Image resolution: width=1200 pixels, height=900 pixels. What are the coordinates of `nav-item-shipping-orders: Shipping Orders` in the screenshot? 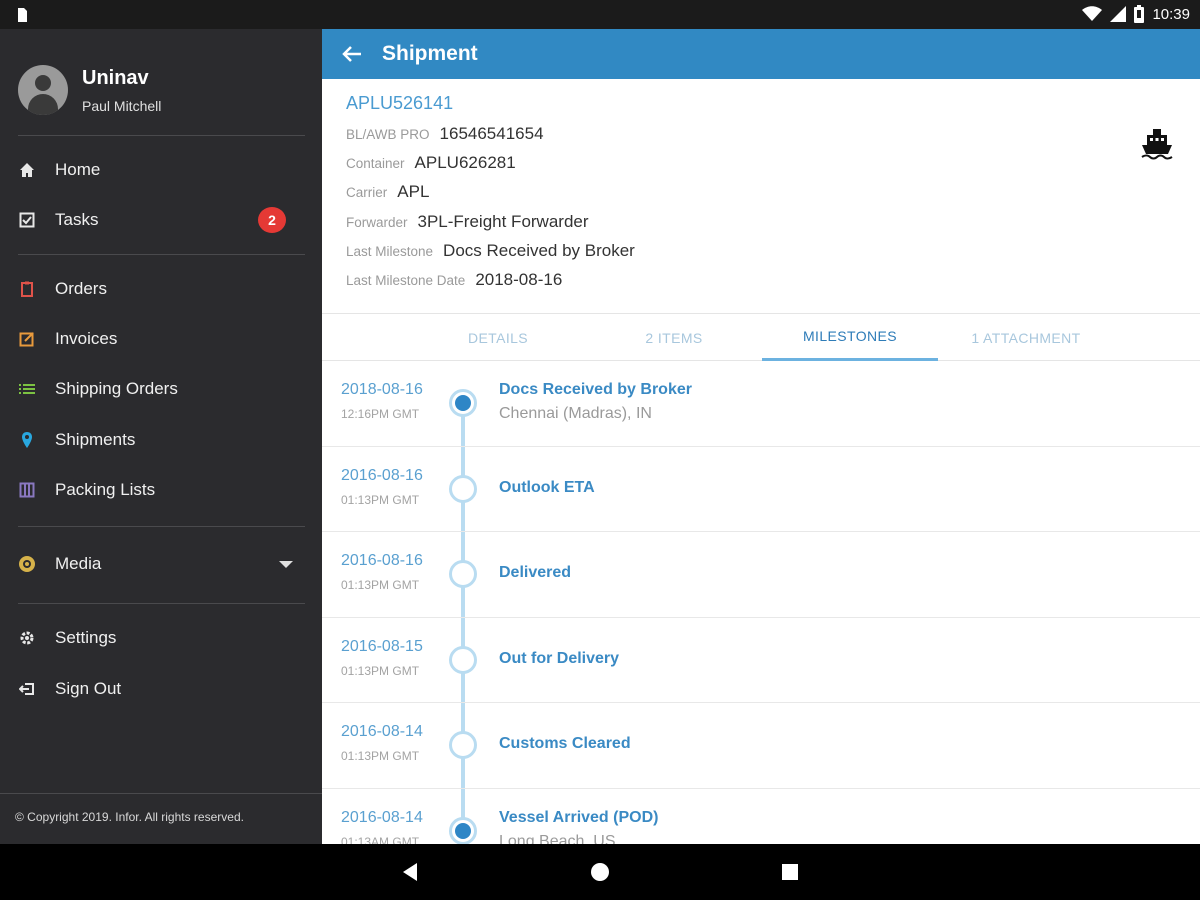 It's located at (161, 389).